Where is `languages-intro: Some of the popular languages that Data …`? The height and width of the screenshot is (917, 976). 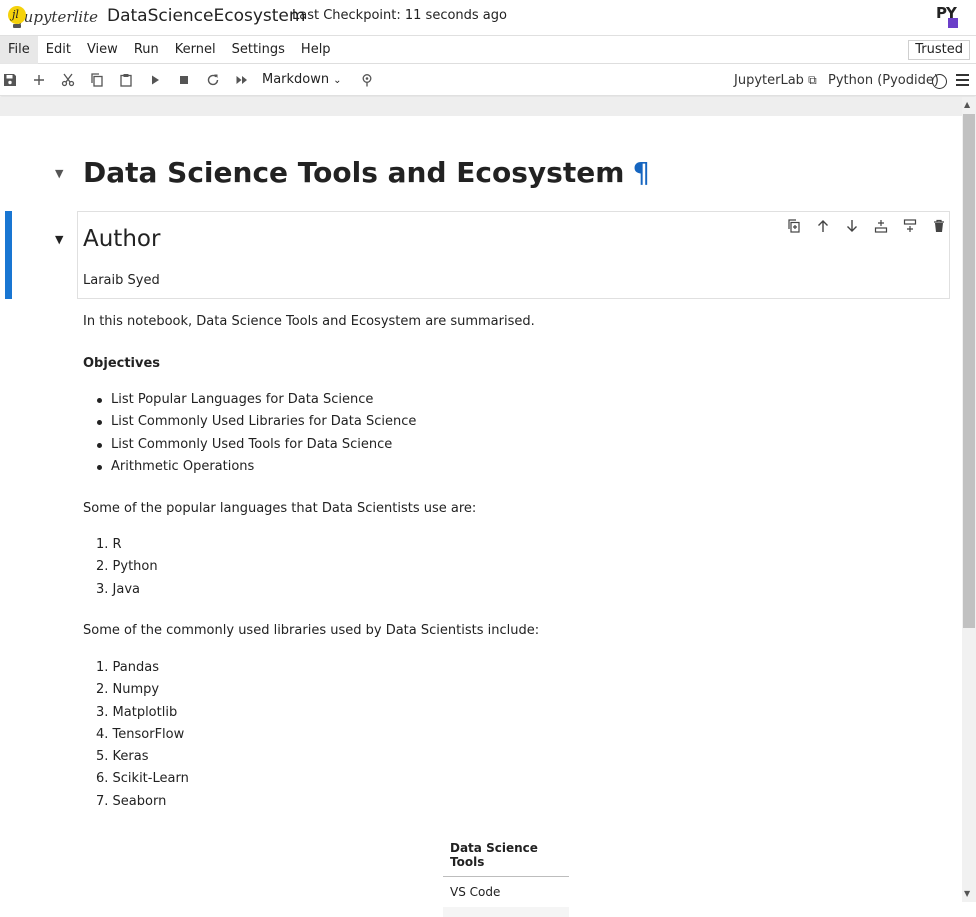 languages-intro: Some of the popular languages that Data … is located at coordinates (280, 508).